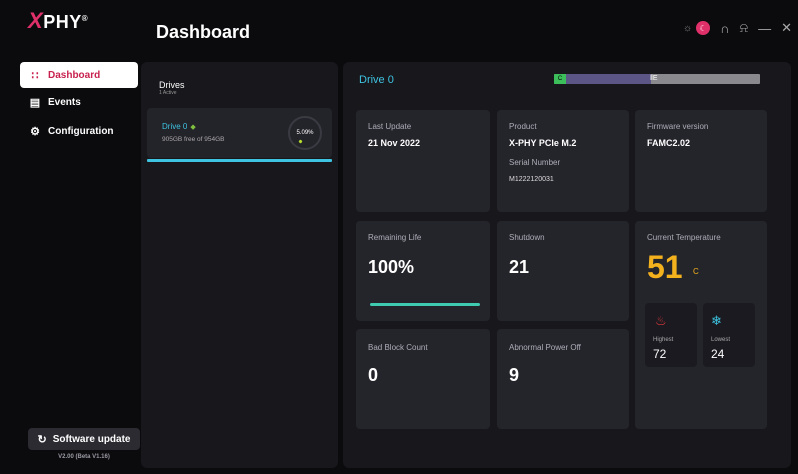 Image resolution: width=798 pixels, height=474 pixels. I want to click on software-update-button: ↻ Software update, so click(84, 439).